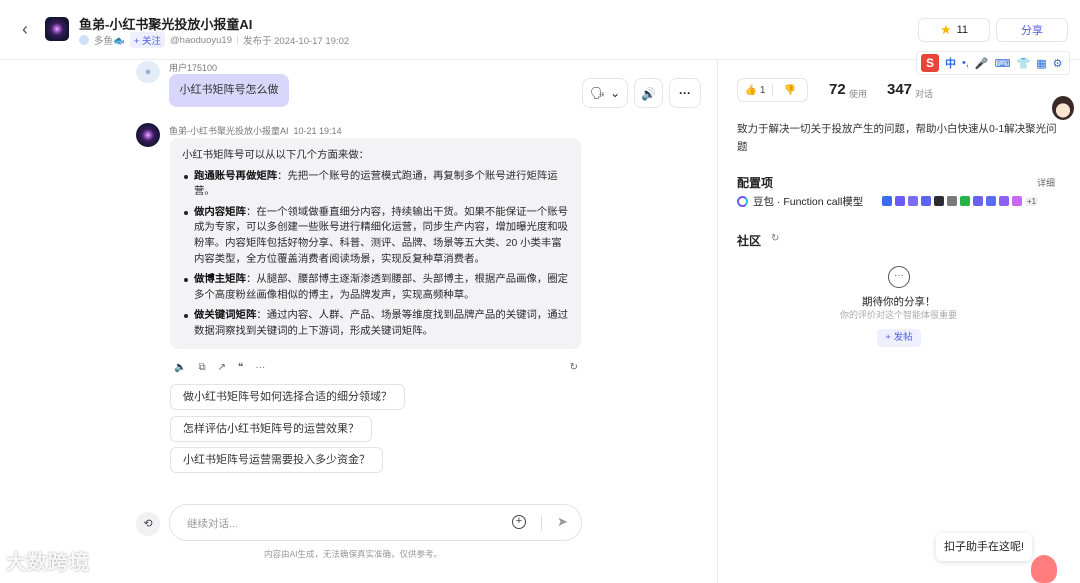 The height and width of the screenshot is (583, 1080). Describe the element at coordinates (287, 397) in the screenshot. I see `suggestion-1: 做小红书矩阵号如何选择合适的细分领域？` at that location.